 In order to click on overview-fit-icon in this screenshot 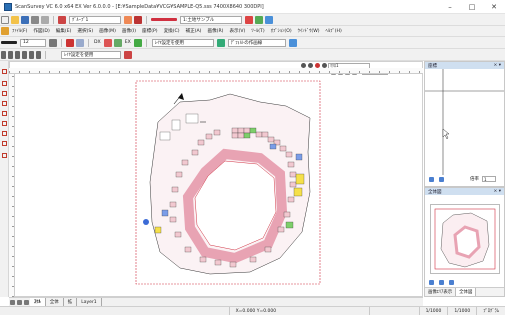, I will do `click(441, 282)`.